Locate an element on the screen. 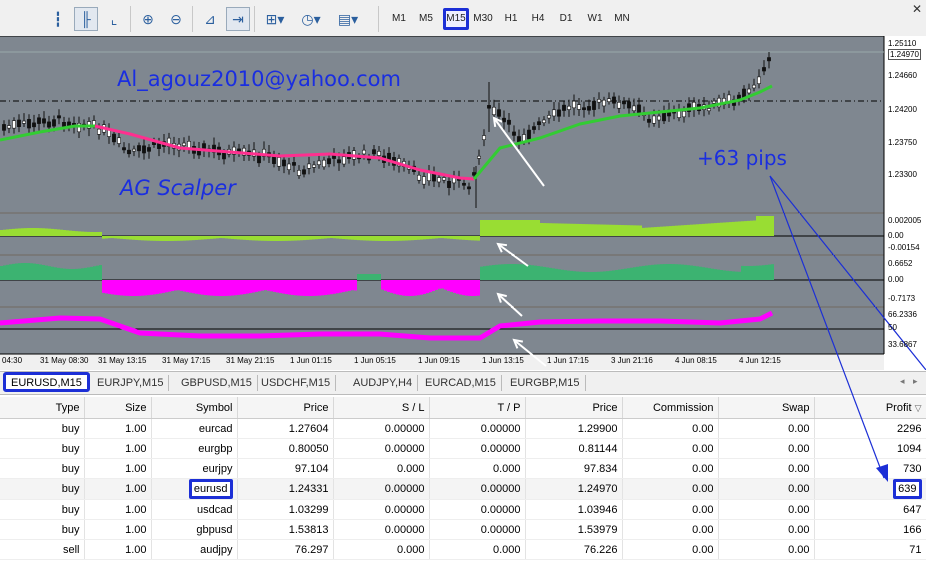 The height and width of the screenshot is (561, 926). line-chart-icon: ⌞ is located at coordinates (114, 19).